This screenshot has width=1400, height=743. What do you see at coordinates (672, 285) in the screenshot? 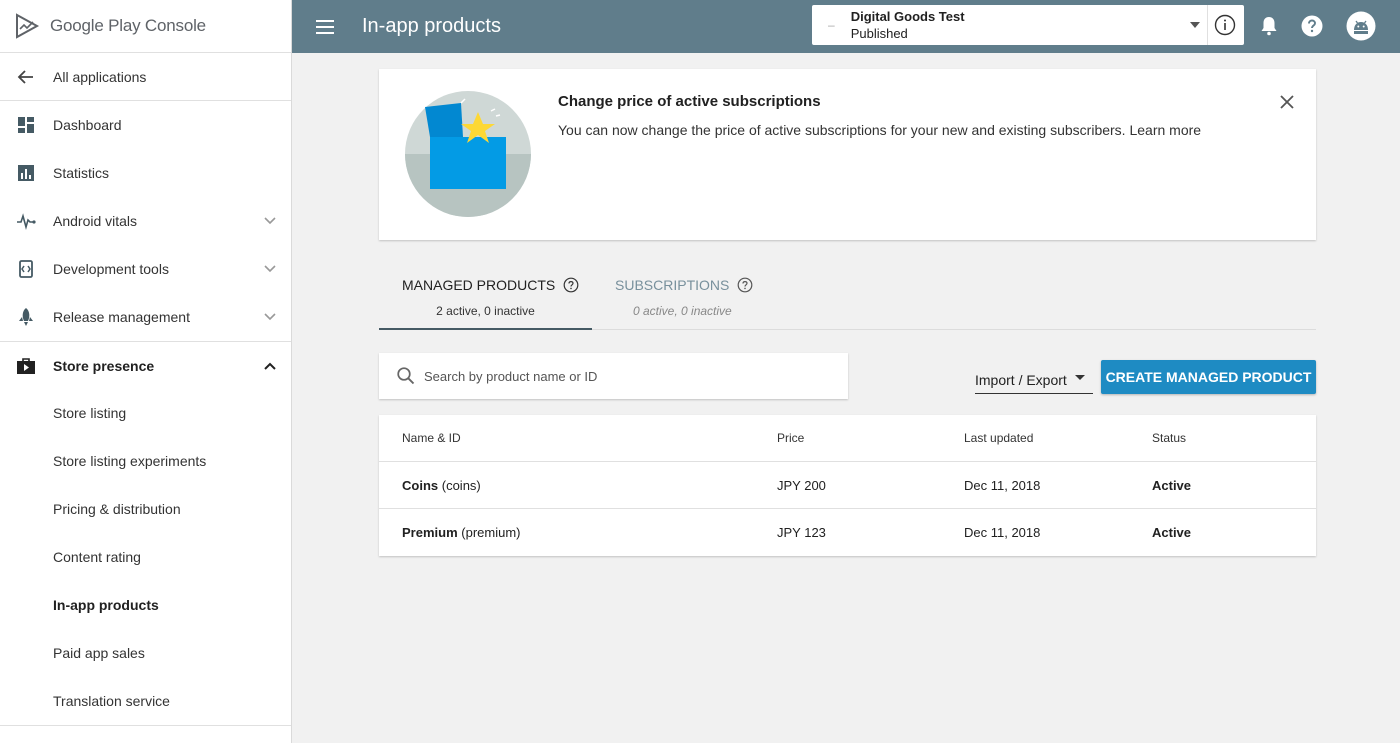
I see `tab-label: SUBSCRIPTIONS` at bounding box center [672, 285].